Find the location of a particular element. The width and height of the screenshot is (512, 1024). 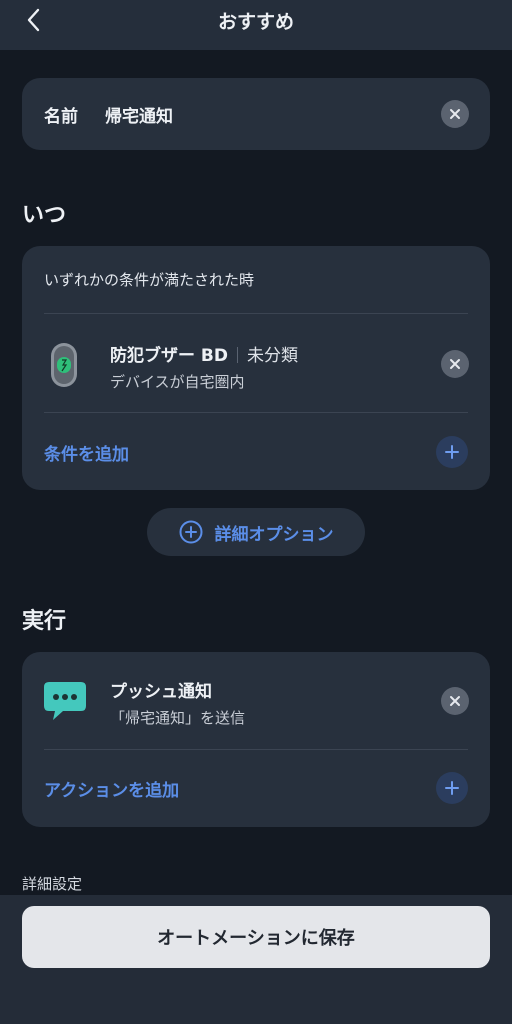

add-condition-link: 条件を追加 is located at coordinates (86, 452).